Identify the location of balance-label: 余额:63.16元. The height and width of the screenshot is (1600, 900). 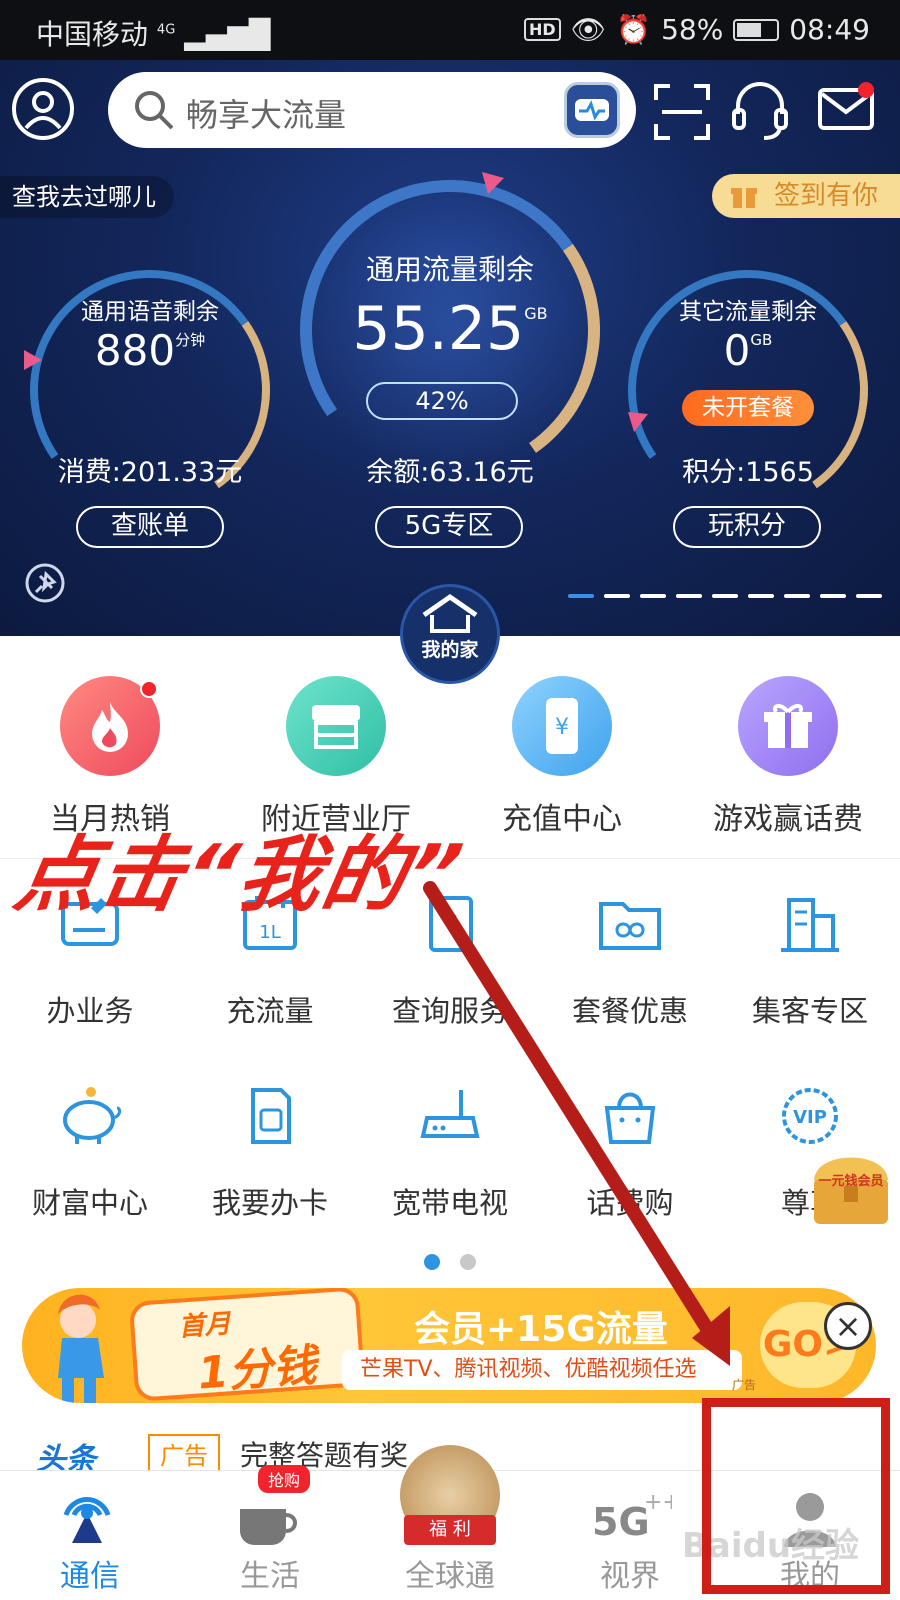
(450, 472).